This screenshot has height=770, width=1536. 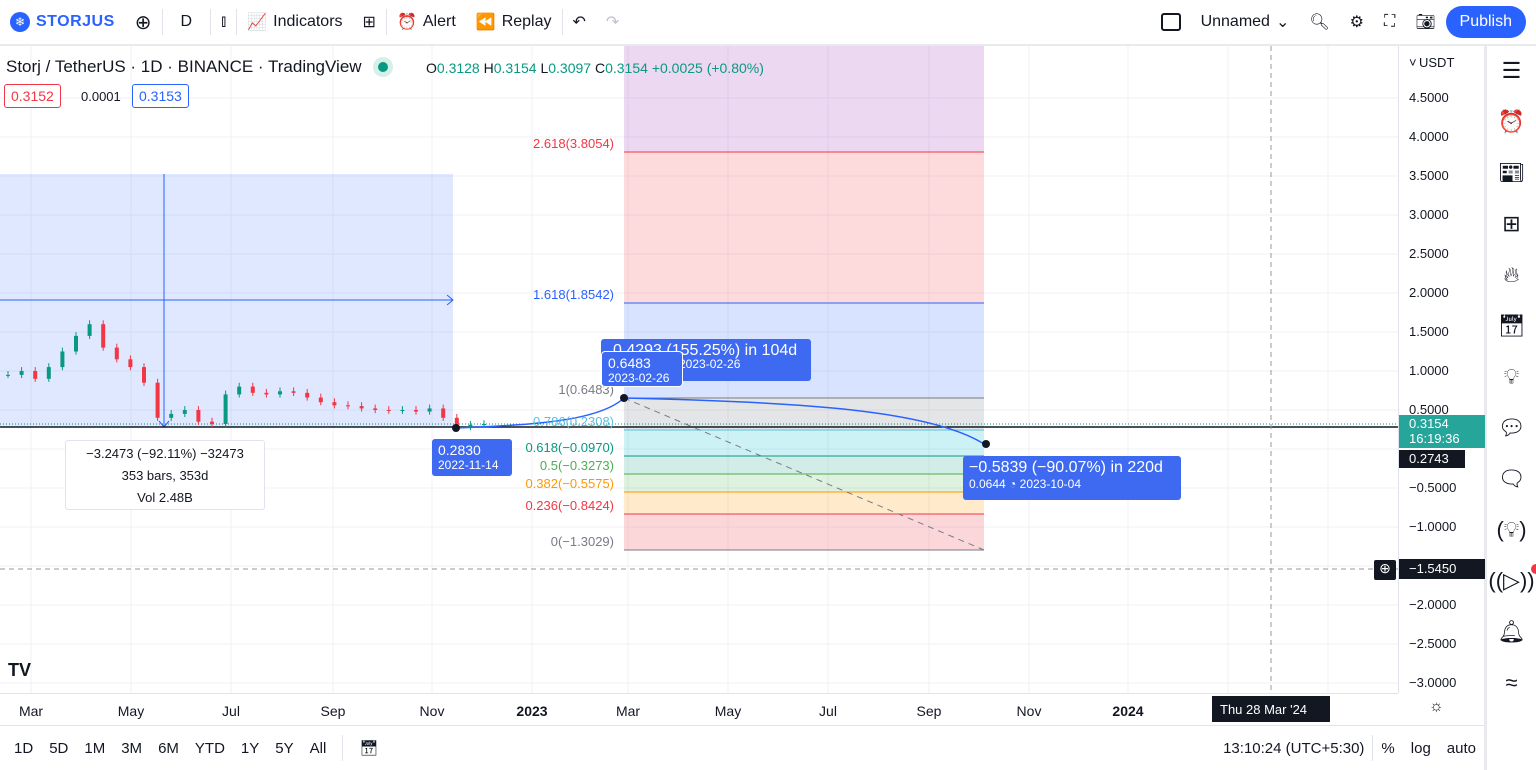 What do you see at coordinates (160, 96) in the screenshot?
I see `buy-price-button: 0.3153` at bounding box center [160, 96].